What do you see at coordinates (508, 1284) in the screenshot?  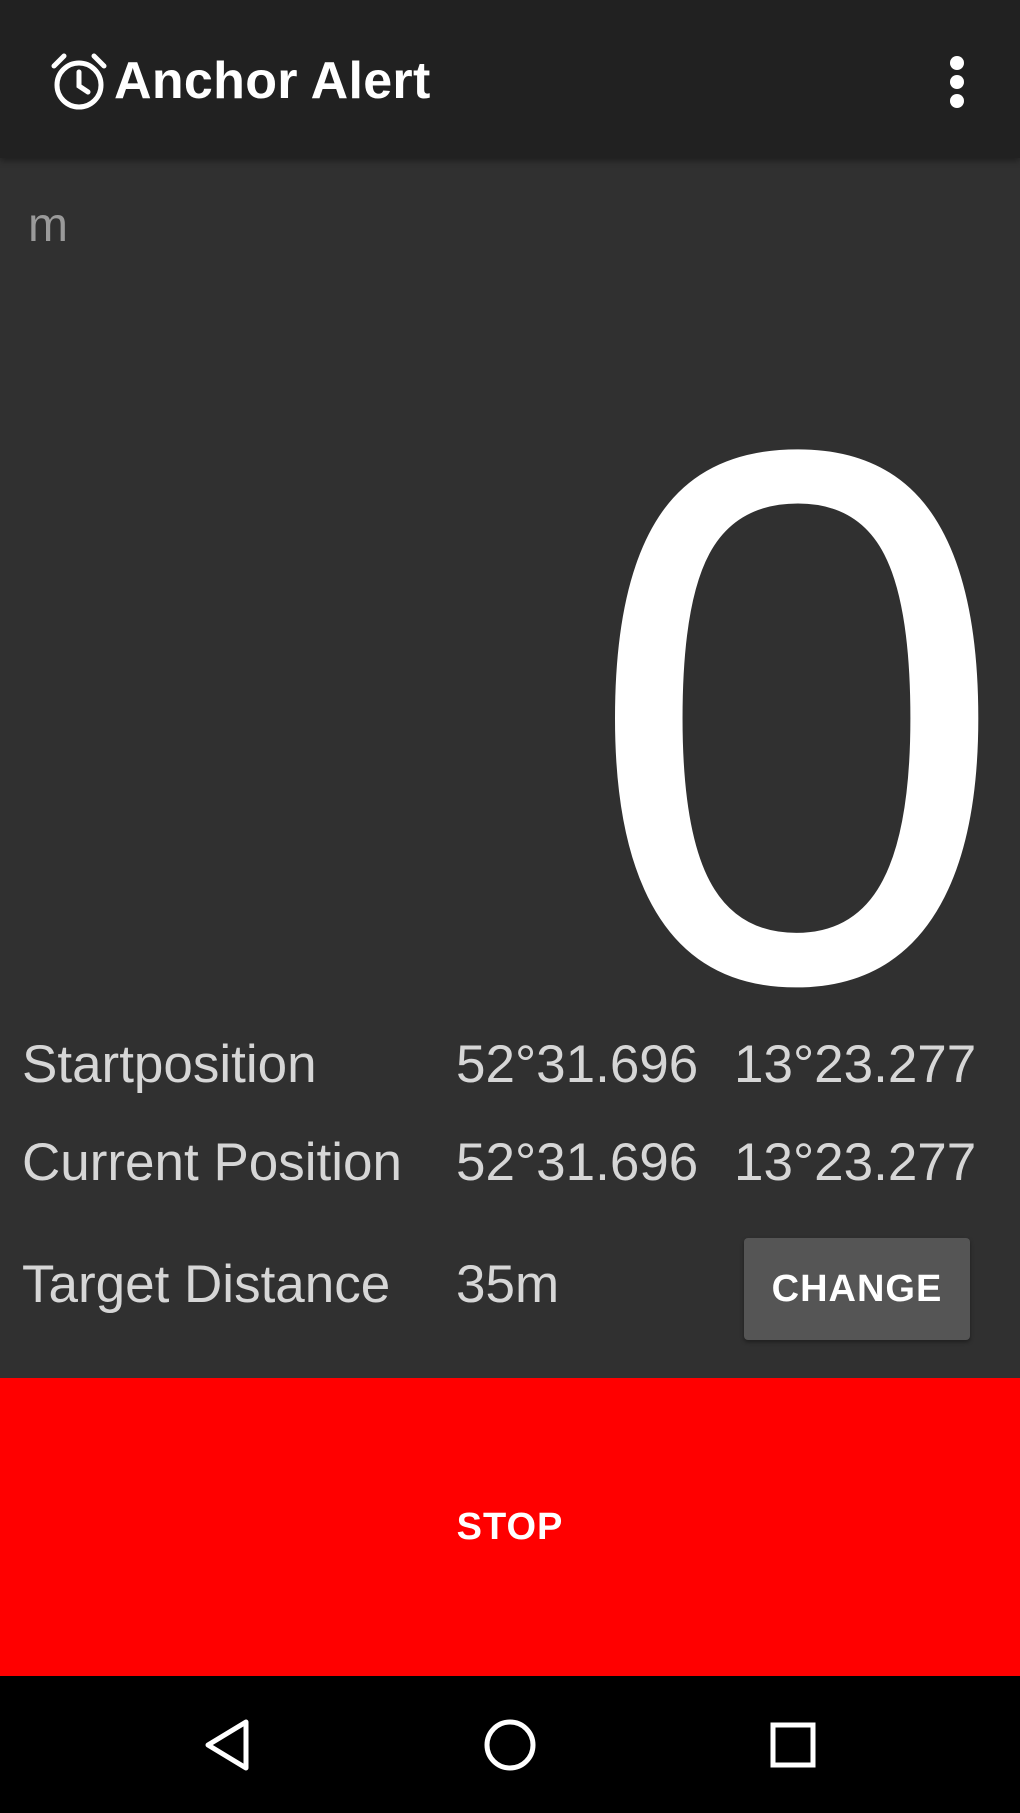 I see `target-distance-value: 35m` at bounding box center [508, 1284].